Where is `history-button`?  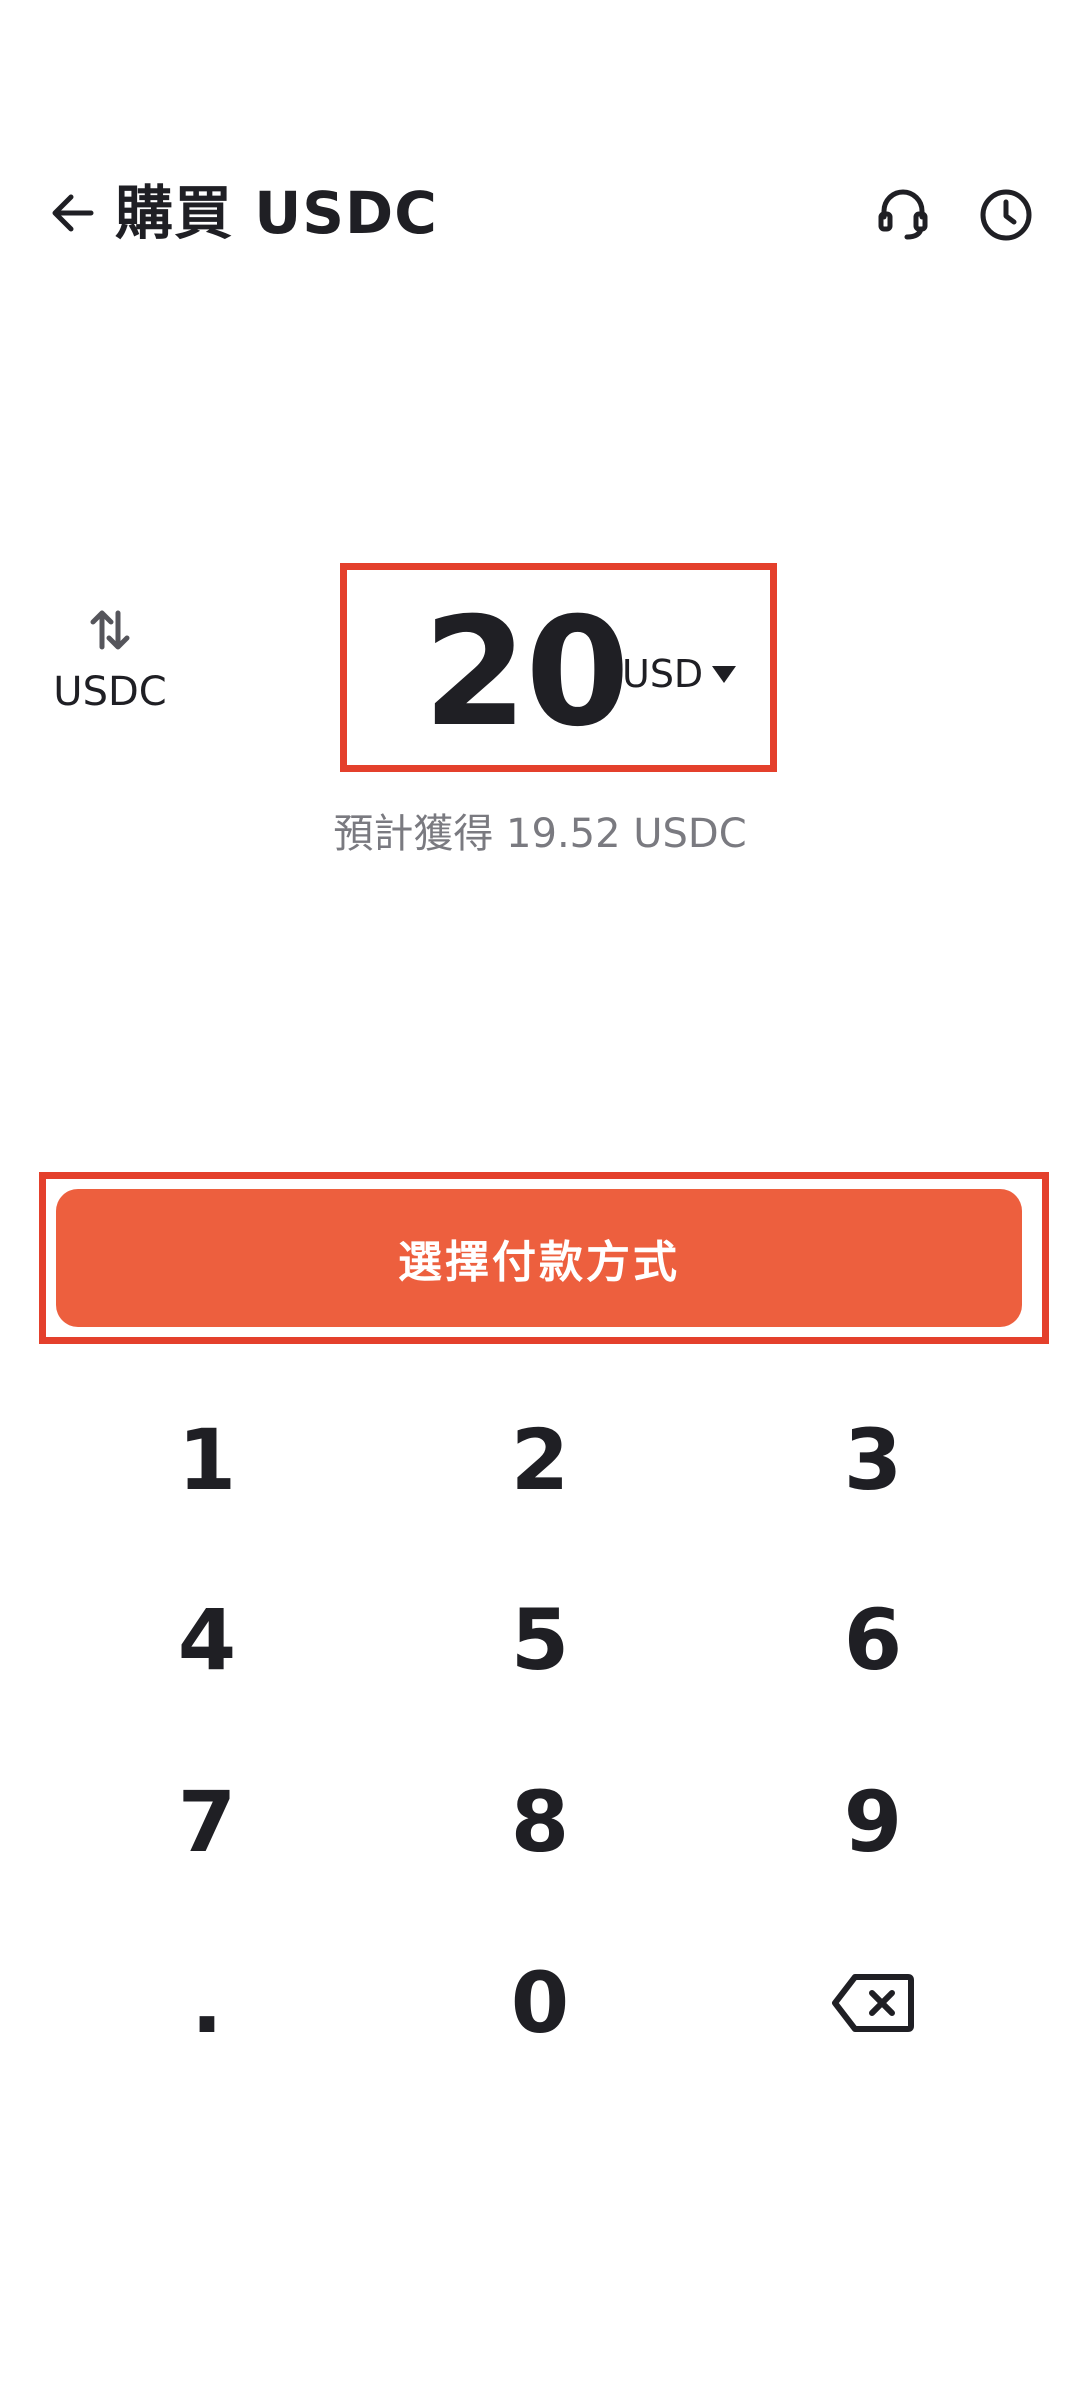
history-button is located at coordinates (1006, 215).